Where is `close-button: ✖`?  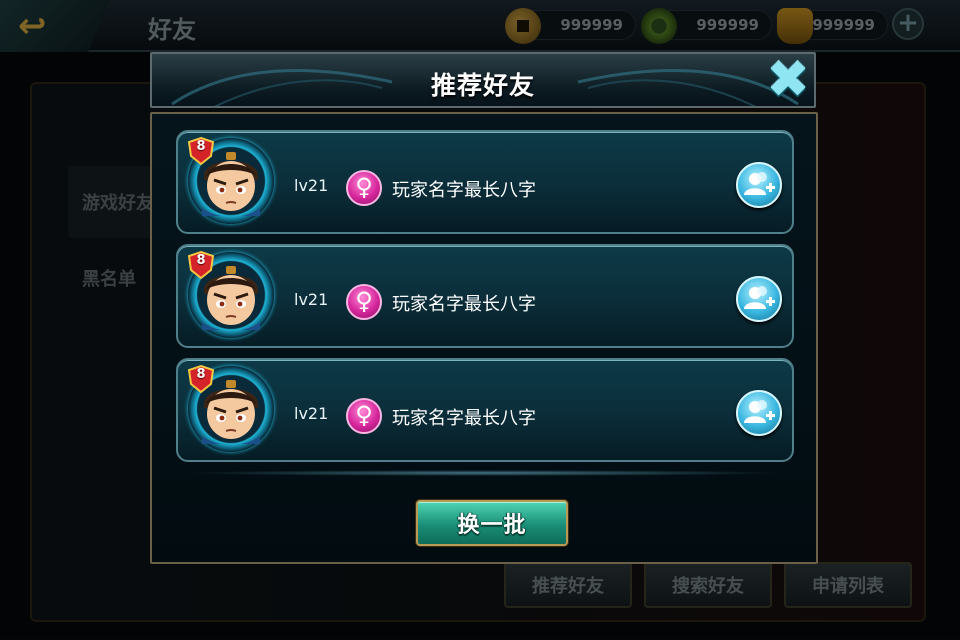 close-button: ✖ is located at coordinates (788, 80).